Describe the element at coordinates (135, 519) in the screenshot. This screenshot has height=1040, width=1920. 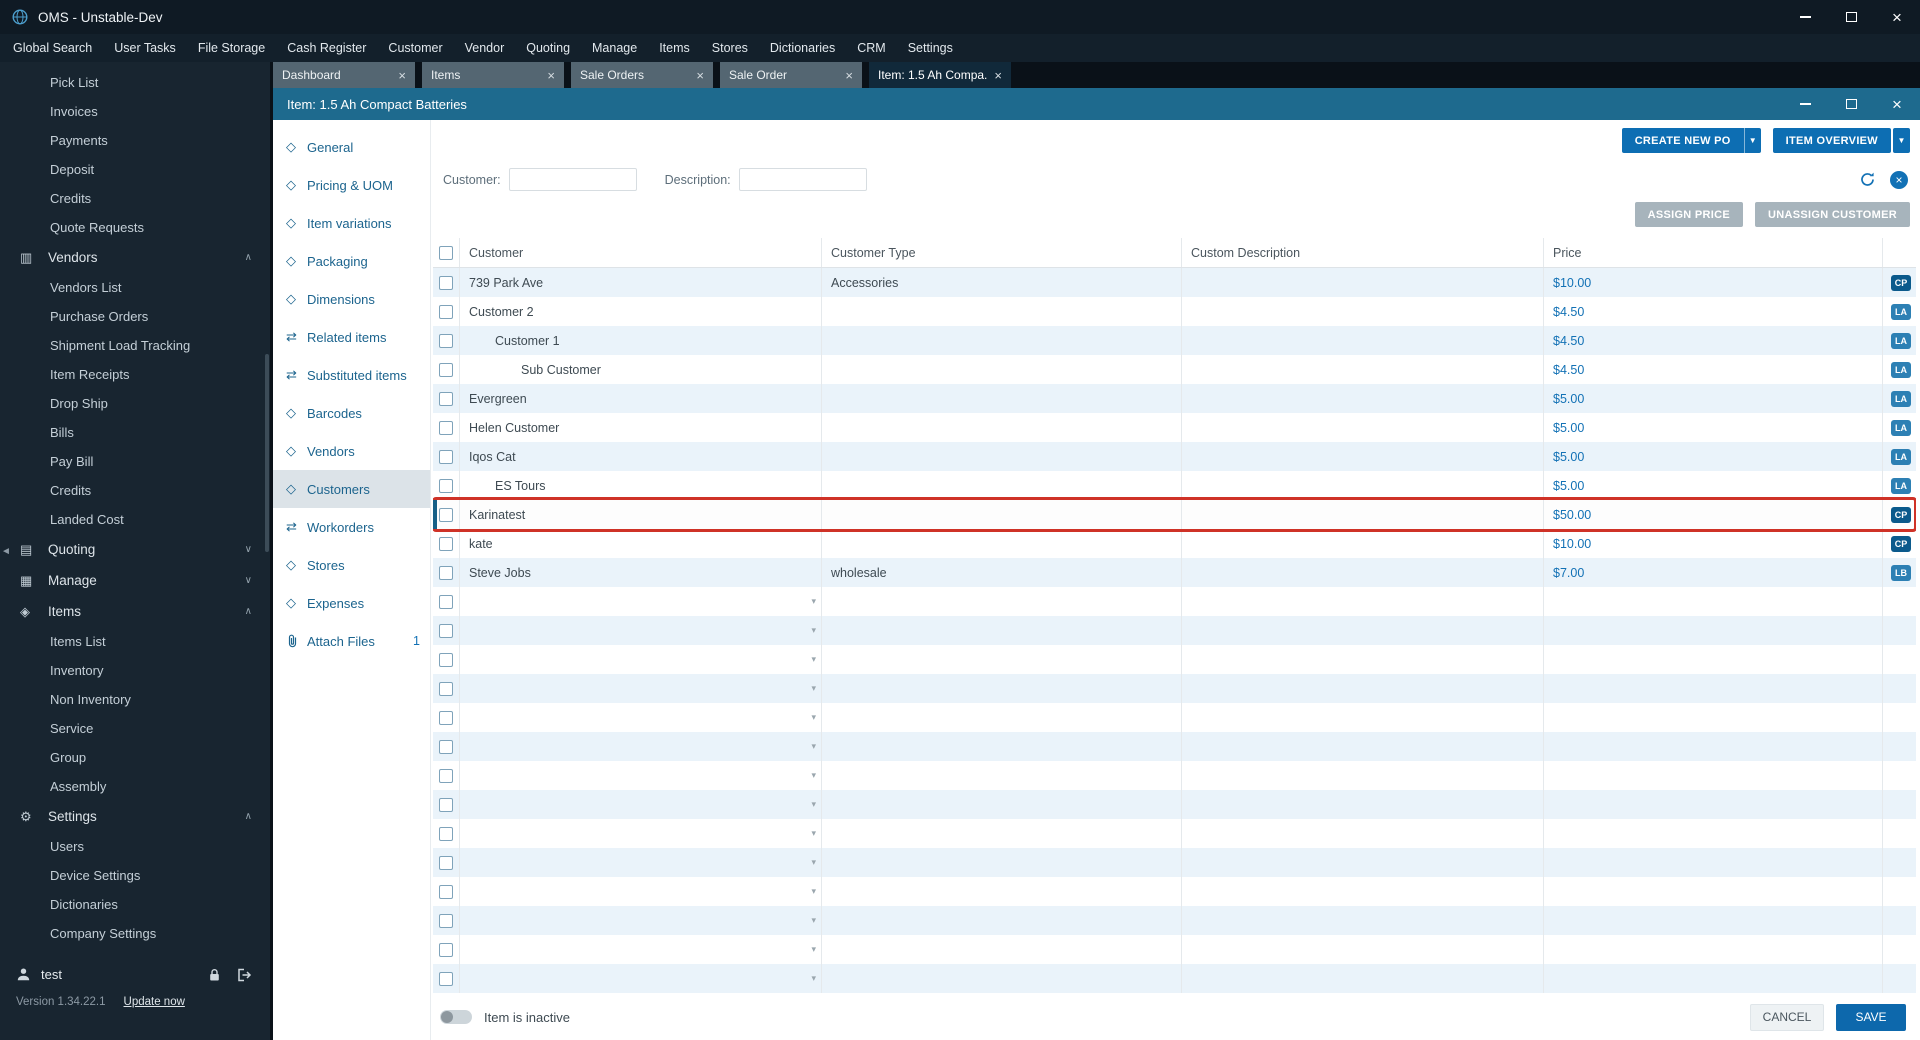
I see `sidebar-item-landed-cost: Landed Cost` at that location.